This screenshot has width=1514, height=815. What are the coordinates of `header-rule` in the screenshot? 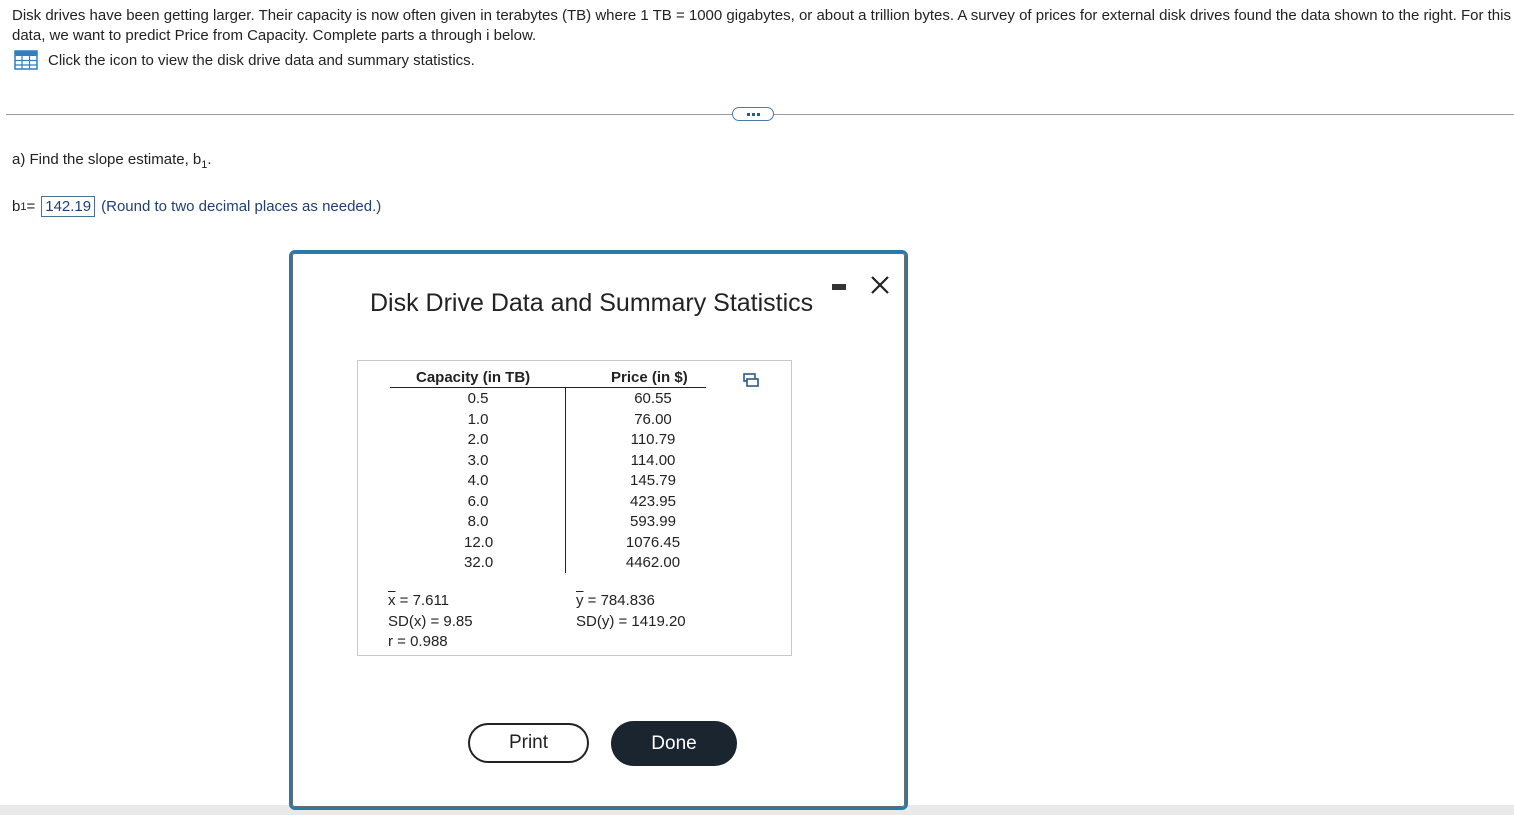 It's located at (548, 387).